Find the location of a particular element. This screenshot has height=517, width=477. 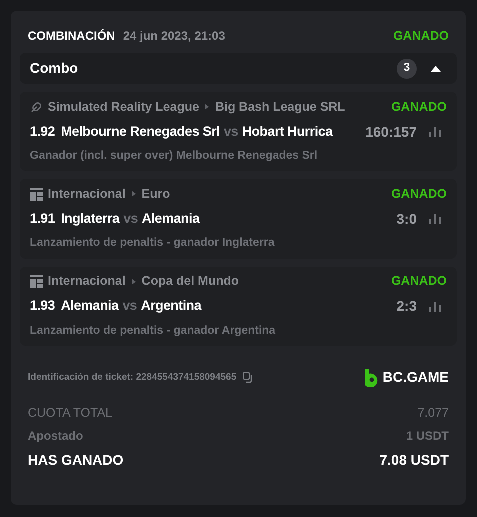

count-badge: 3 is located at coordinates (407, 68).